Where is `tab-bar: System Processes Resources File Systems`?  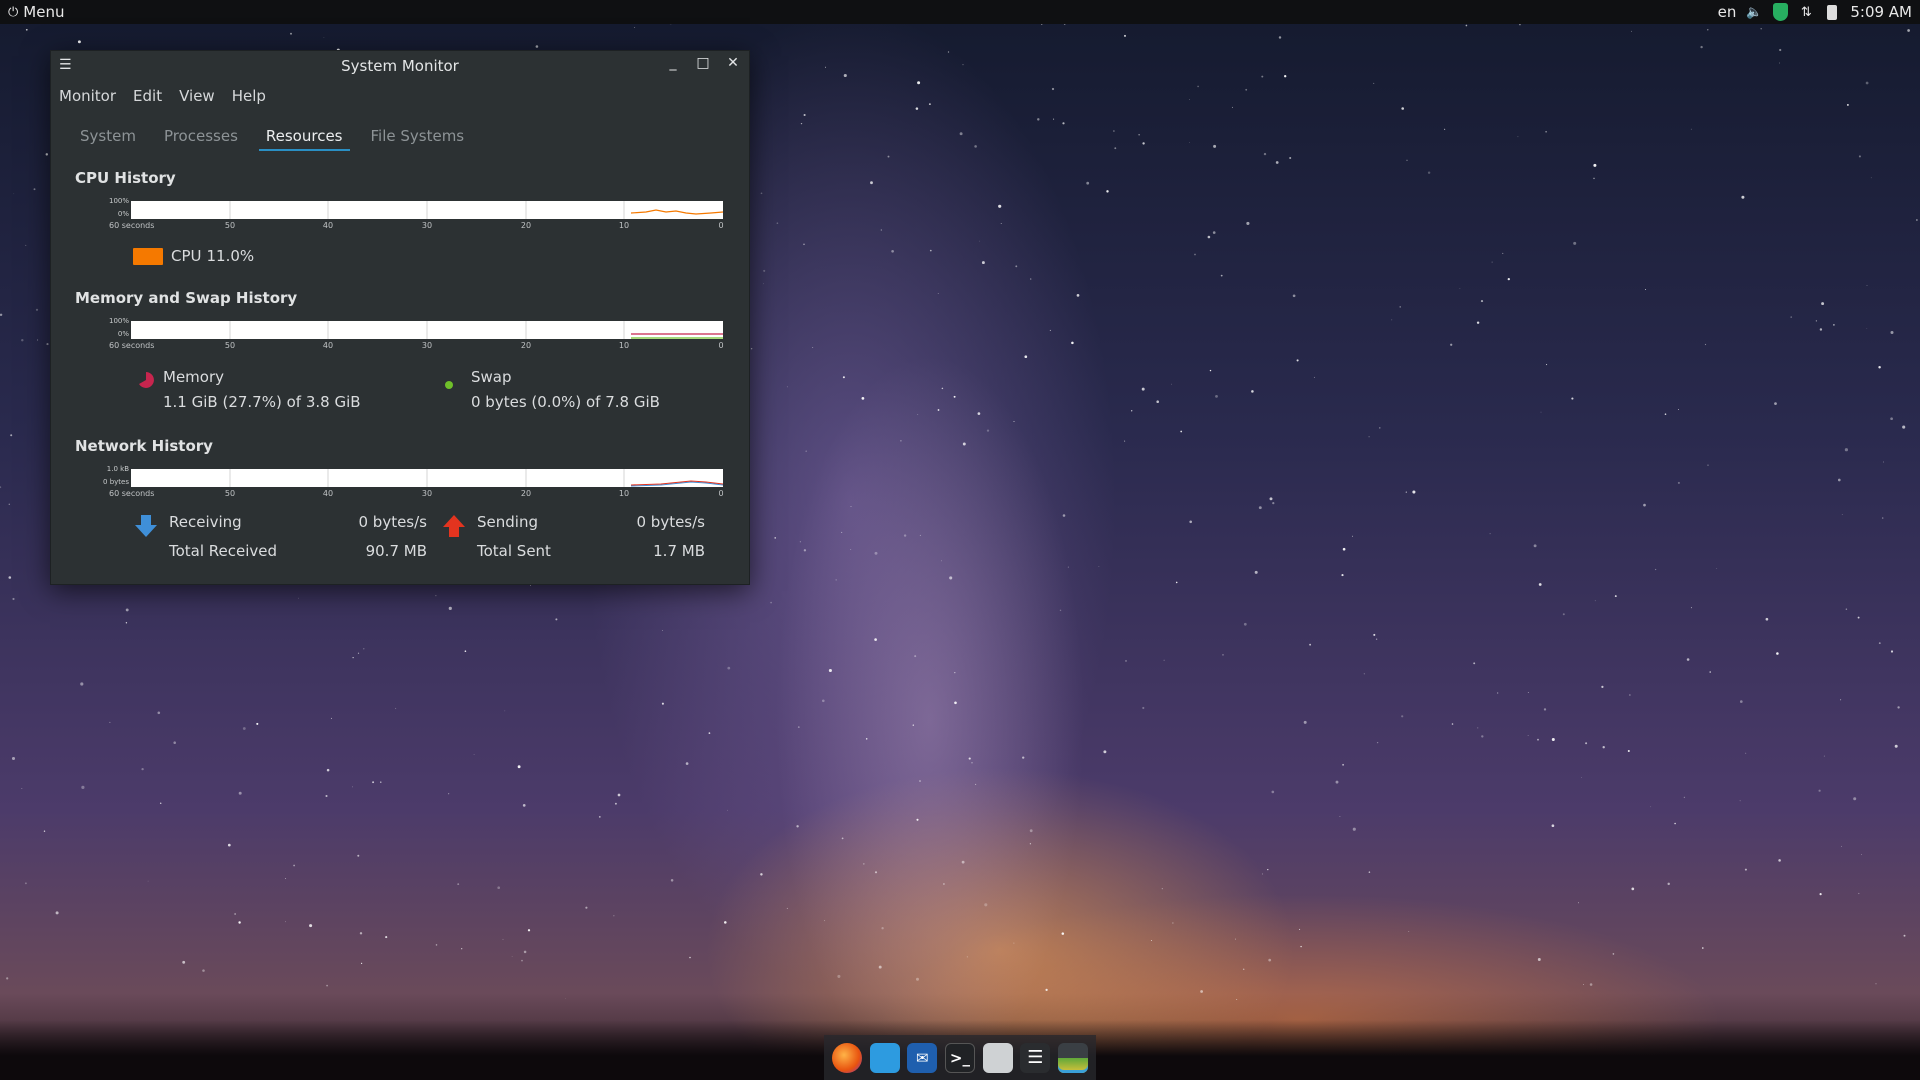 tab-bar: System Processes Resources File Systems is located at coordinates (400, 134).